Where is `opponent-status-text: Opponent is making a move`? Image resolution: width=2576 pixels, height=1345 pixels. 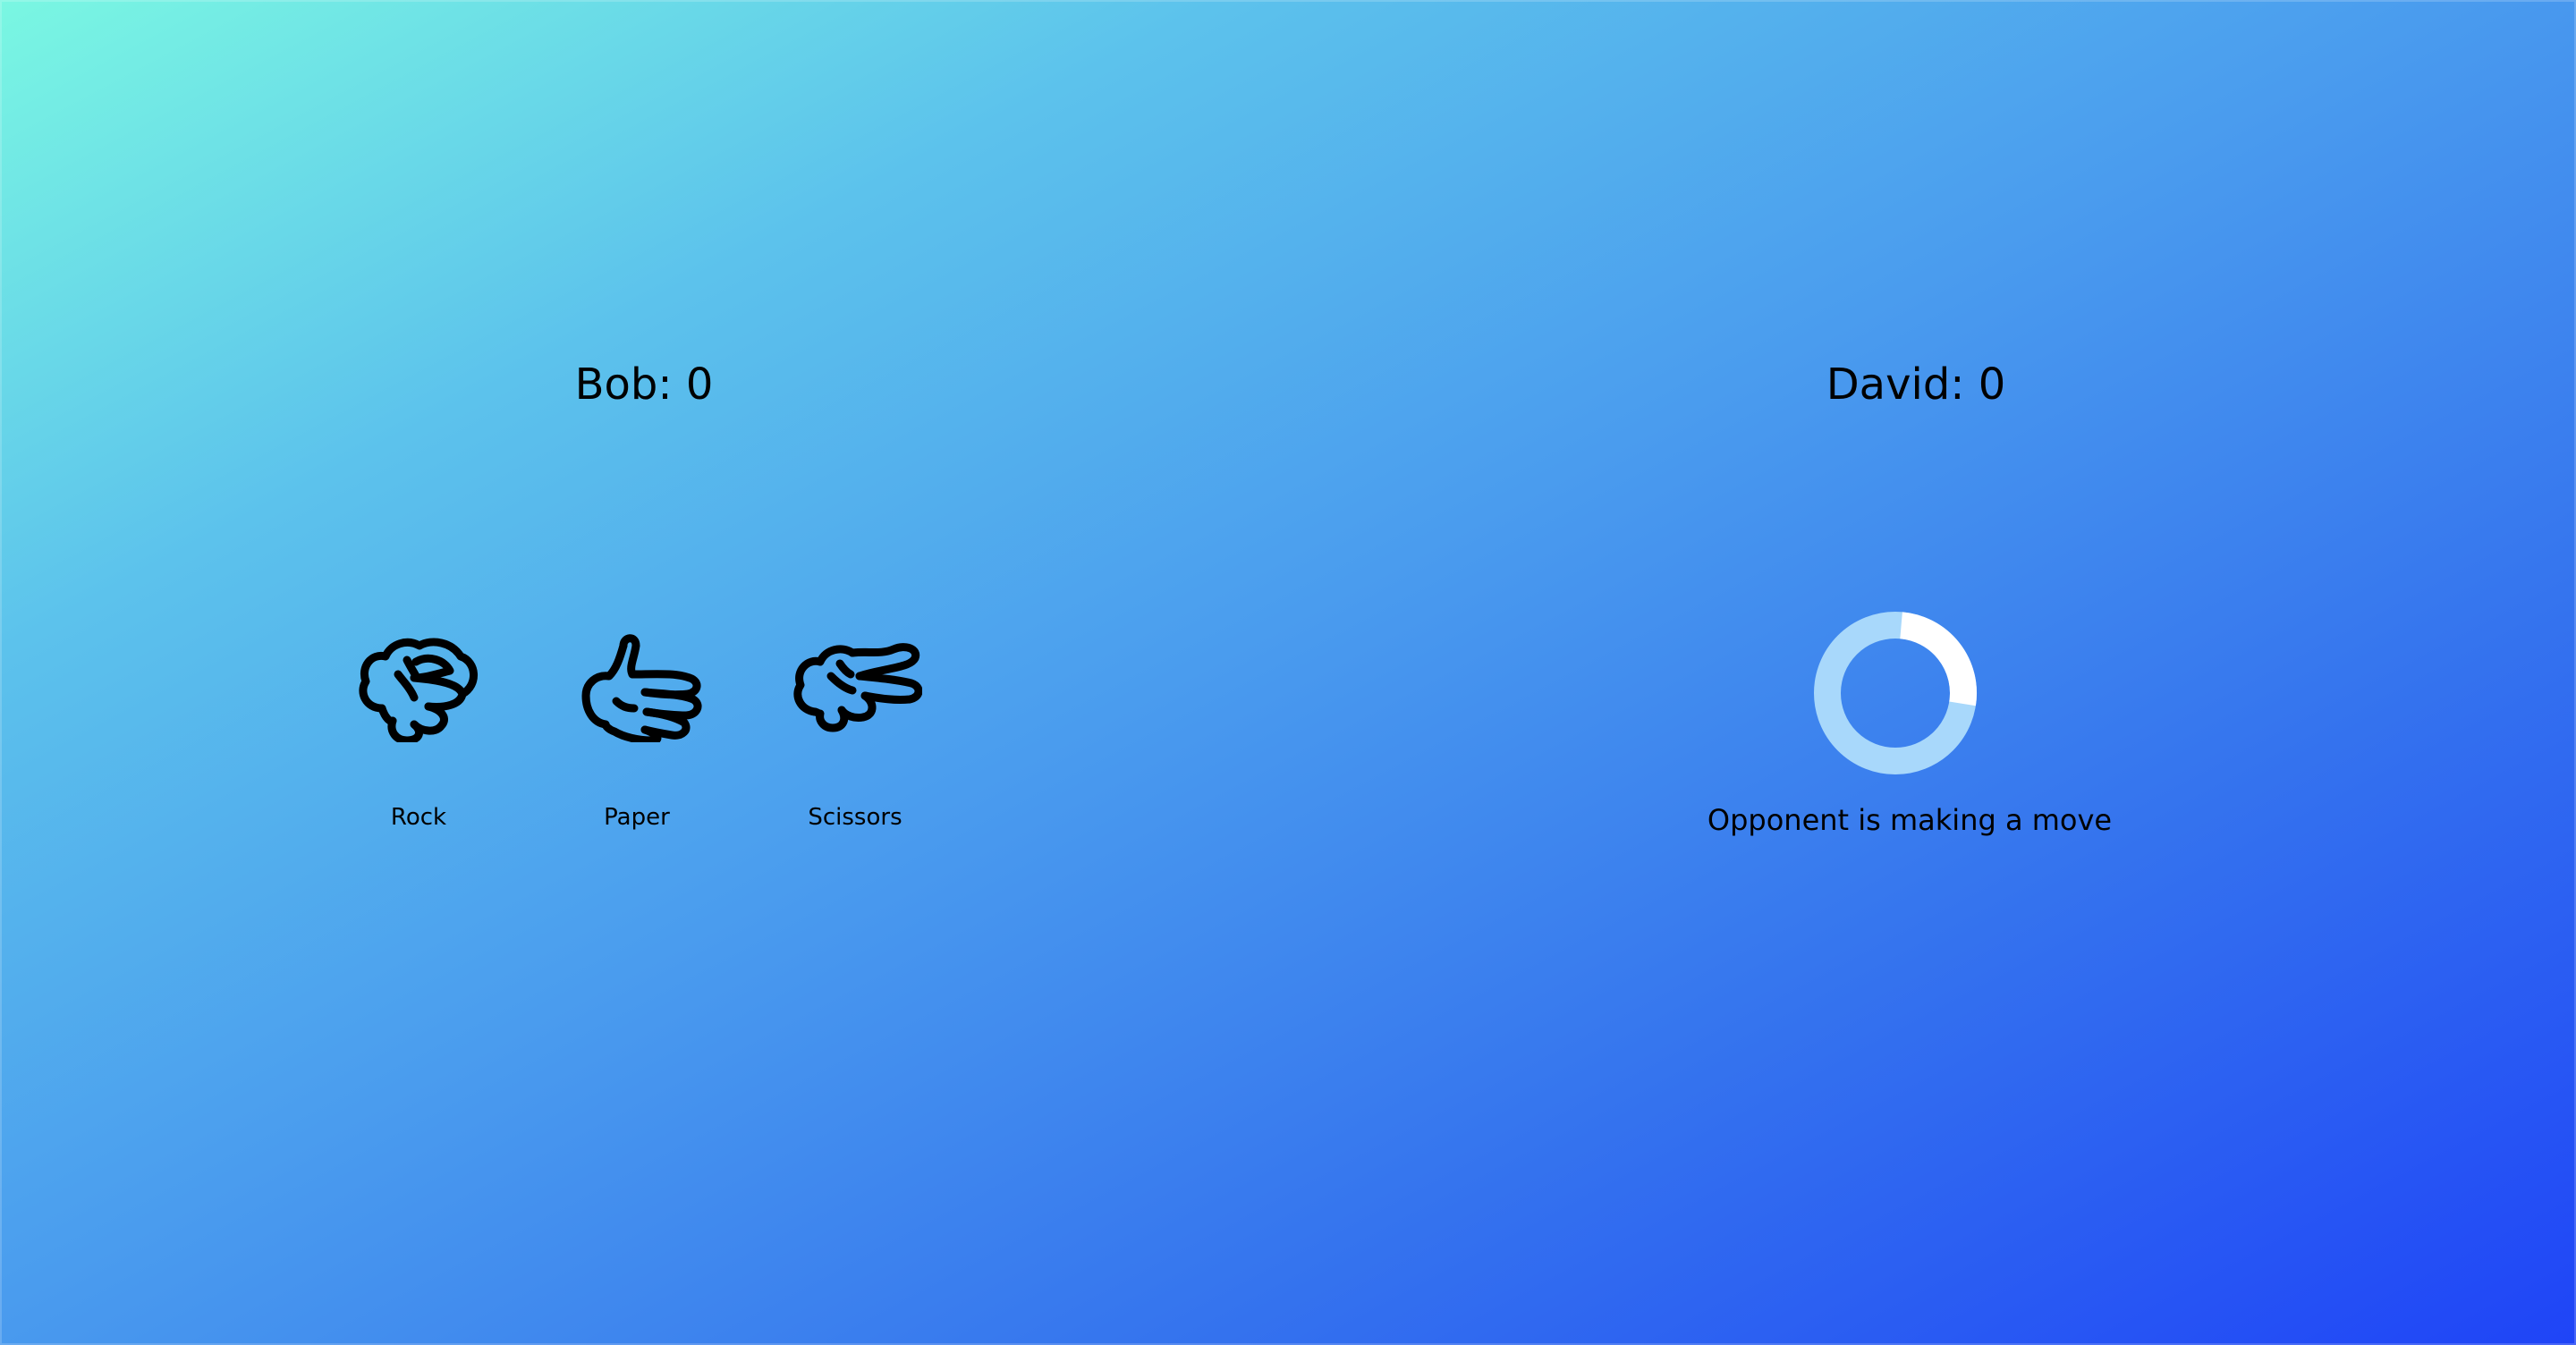
opponent-status-text: Opponent is making a move is located at coordinates (1910, 820).